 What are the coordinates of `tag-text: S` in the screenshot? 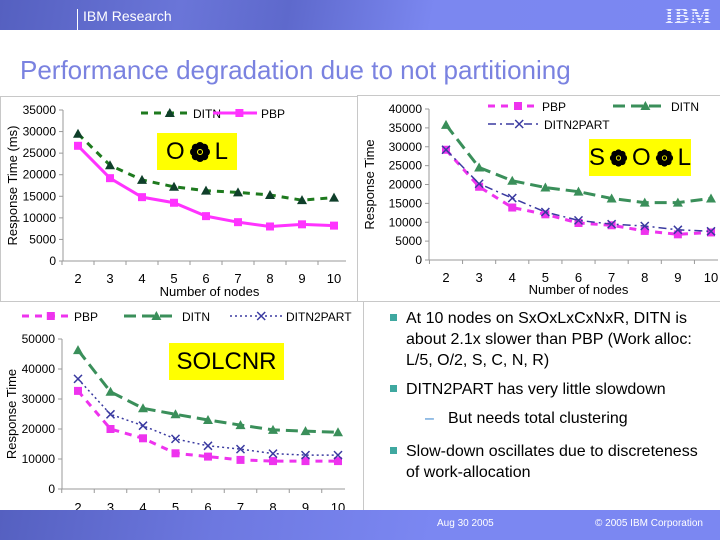 It's located at (597, 157).